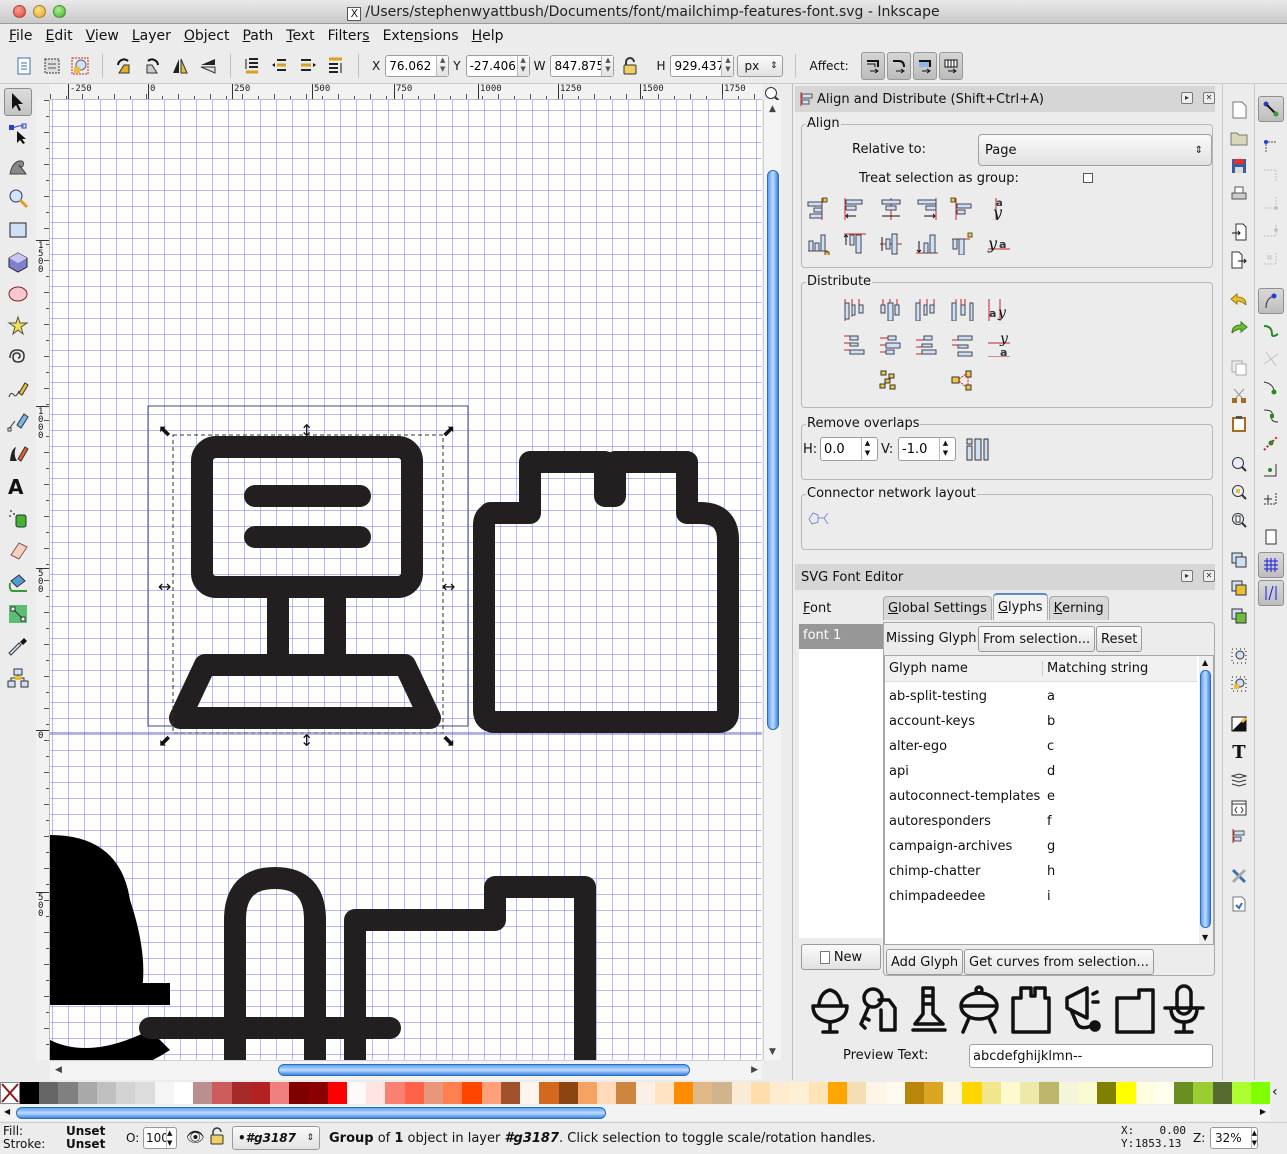  I want to click on snap-bbox-midpoints-toggle, so click(1271, 231).